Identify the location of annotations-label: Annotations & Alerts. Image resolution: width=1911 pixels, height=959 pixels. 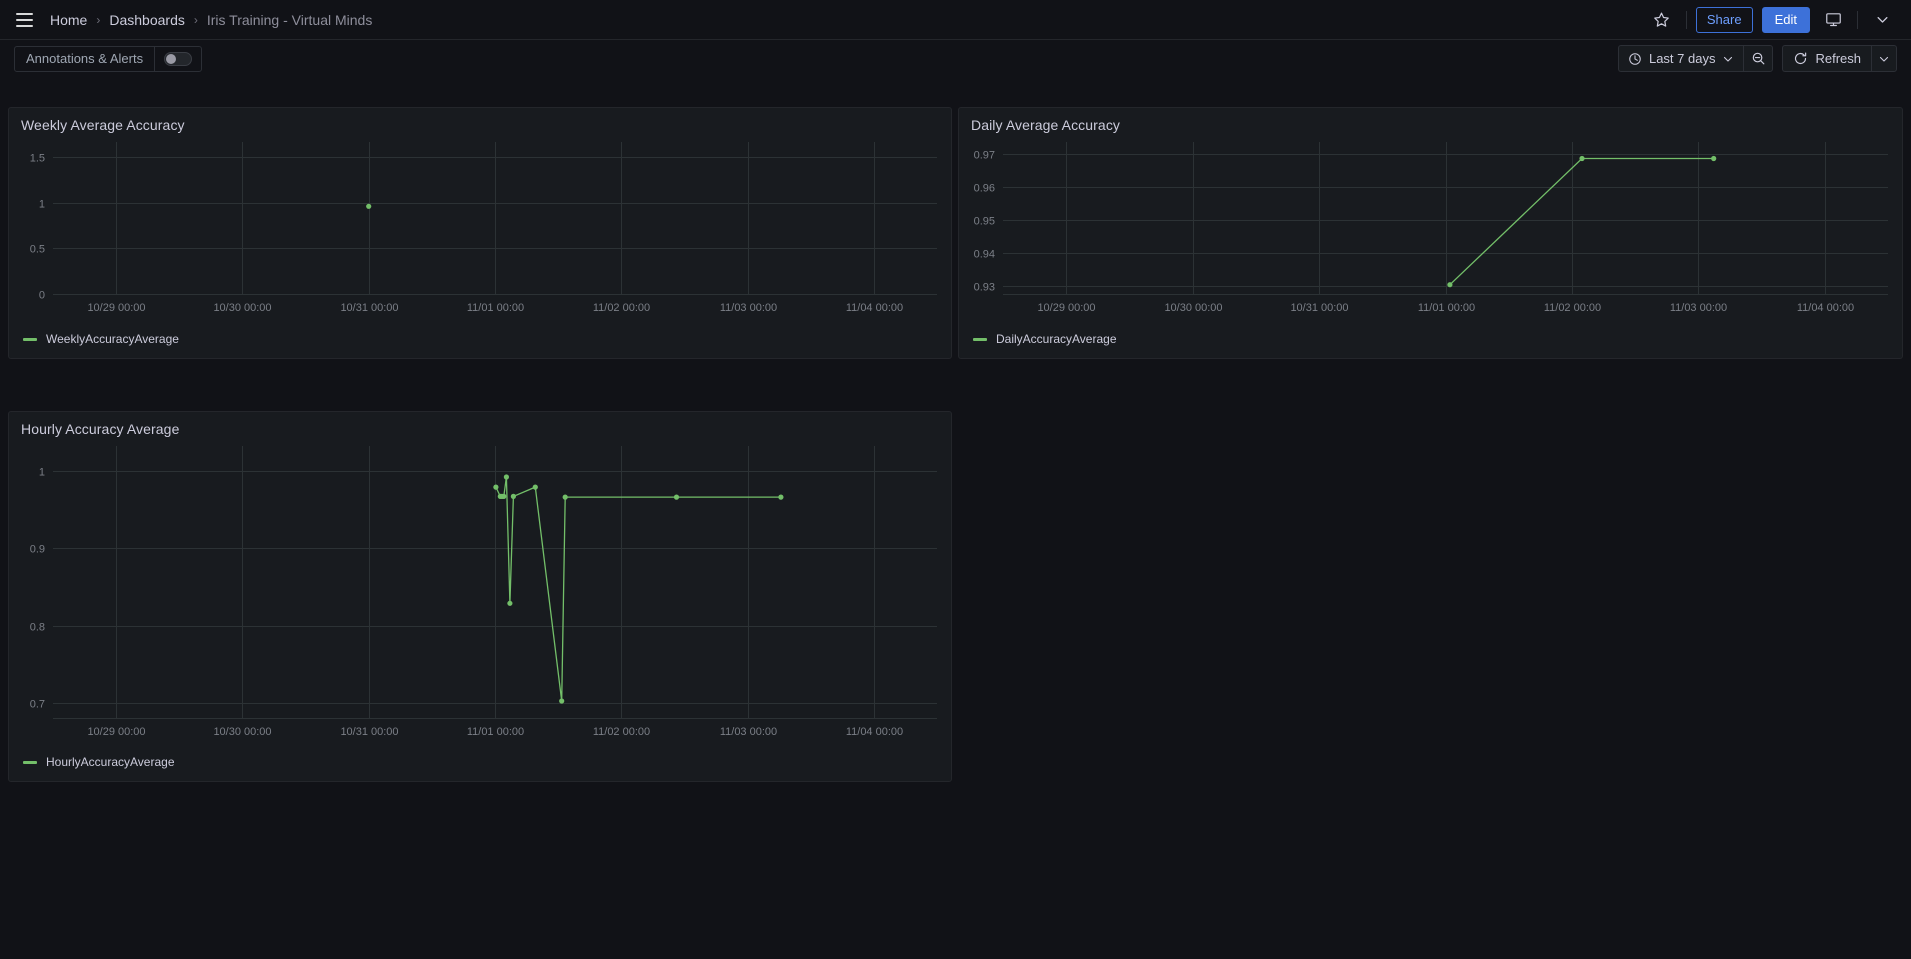
(85, 58).